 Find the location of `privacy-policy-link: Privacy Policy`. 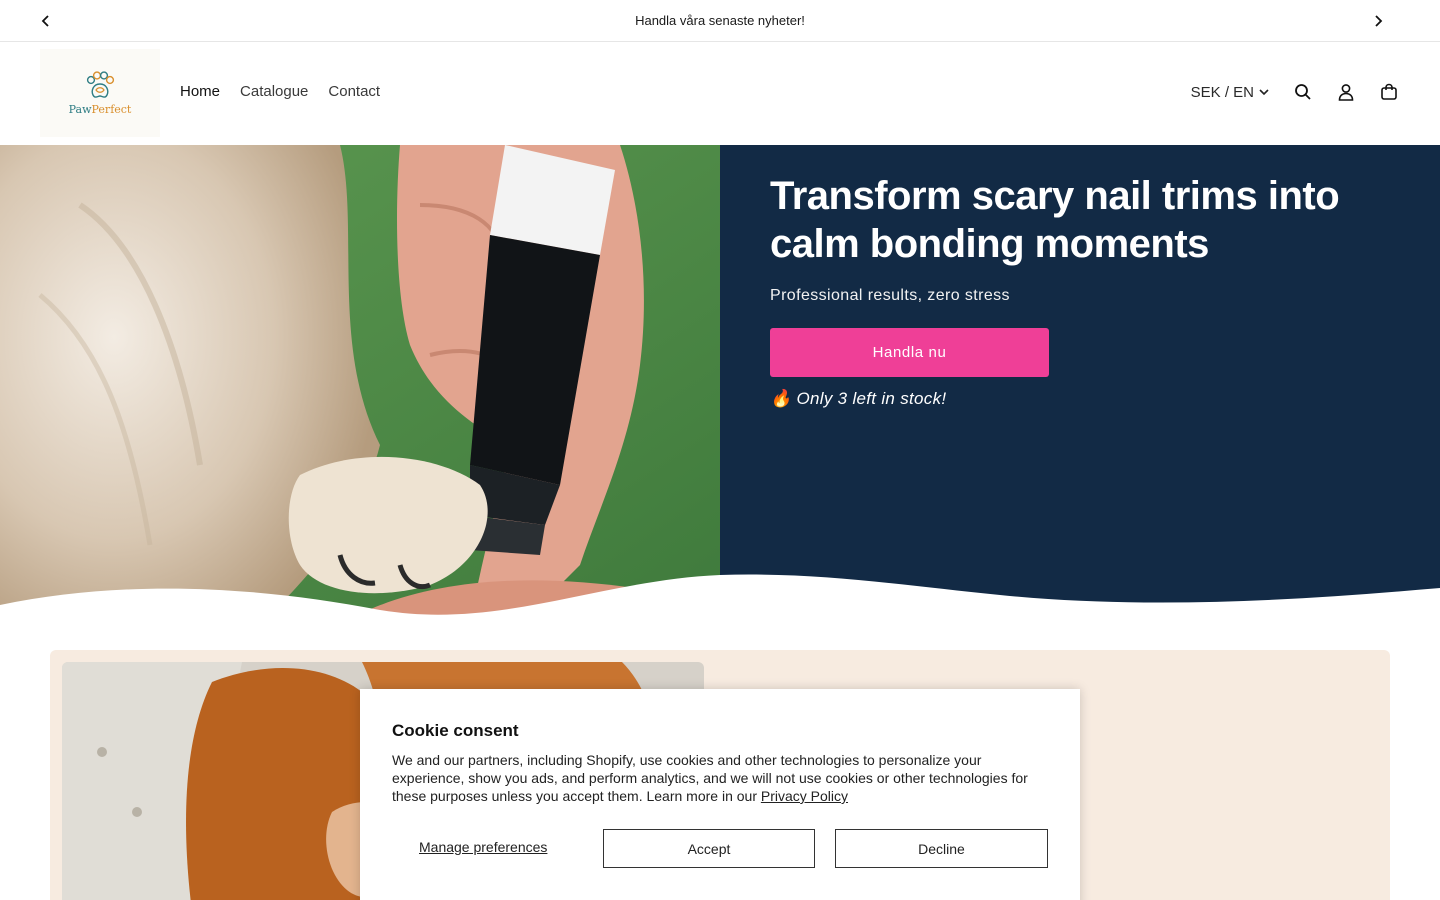

privacy-policy-link: Privacy Policy is located at coordinates (804, 796).